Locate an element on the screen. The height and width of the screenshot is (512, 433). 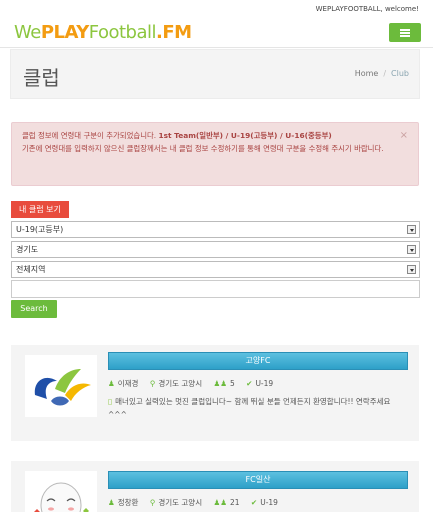
club-name-bar: FC일산 is located at coordinates (258, 480).